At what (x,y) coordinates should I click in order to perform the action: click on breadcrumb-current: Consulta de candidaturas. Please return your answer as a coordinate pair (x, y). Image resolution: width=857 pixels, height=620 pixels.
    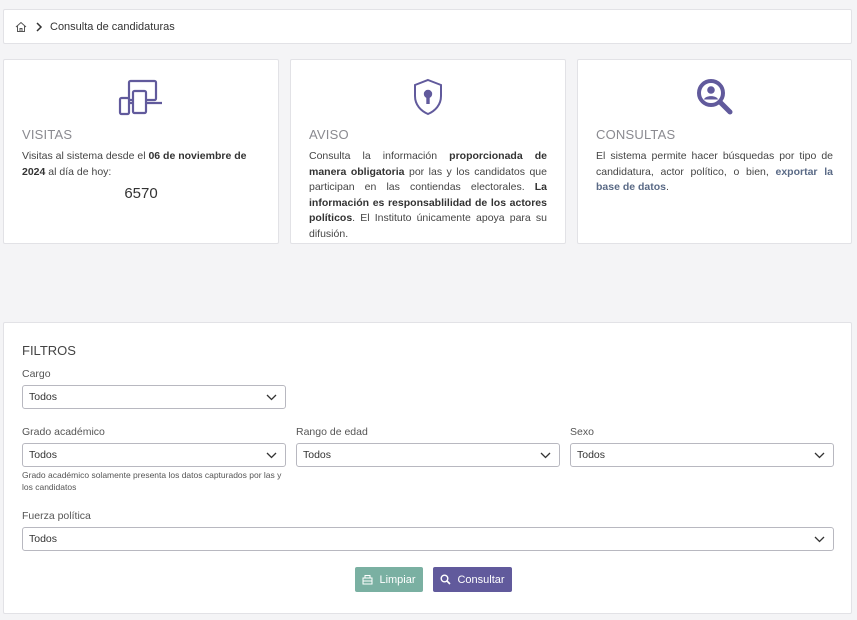
    Looking at the image, I should click on (112, 26).